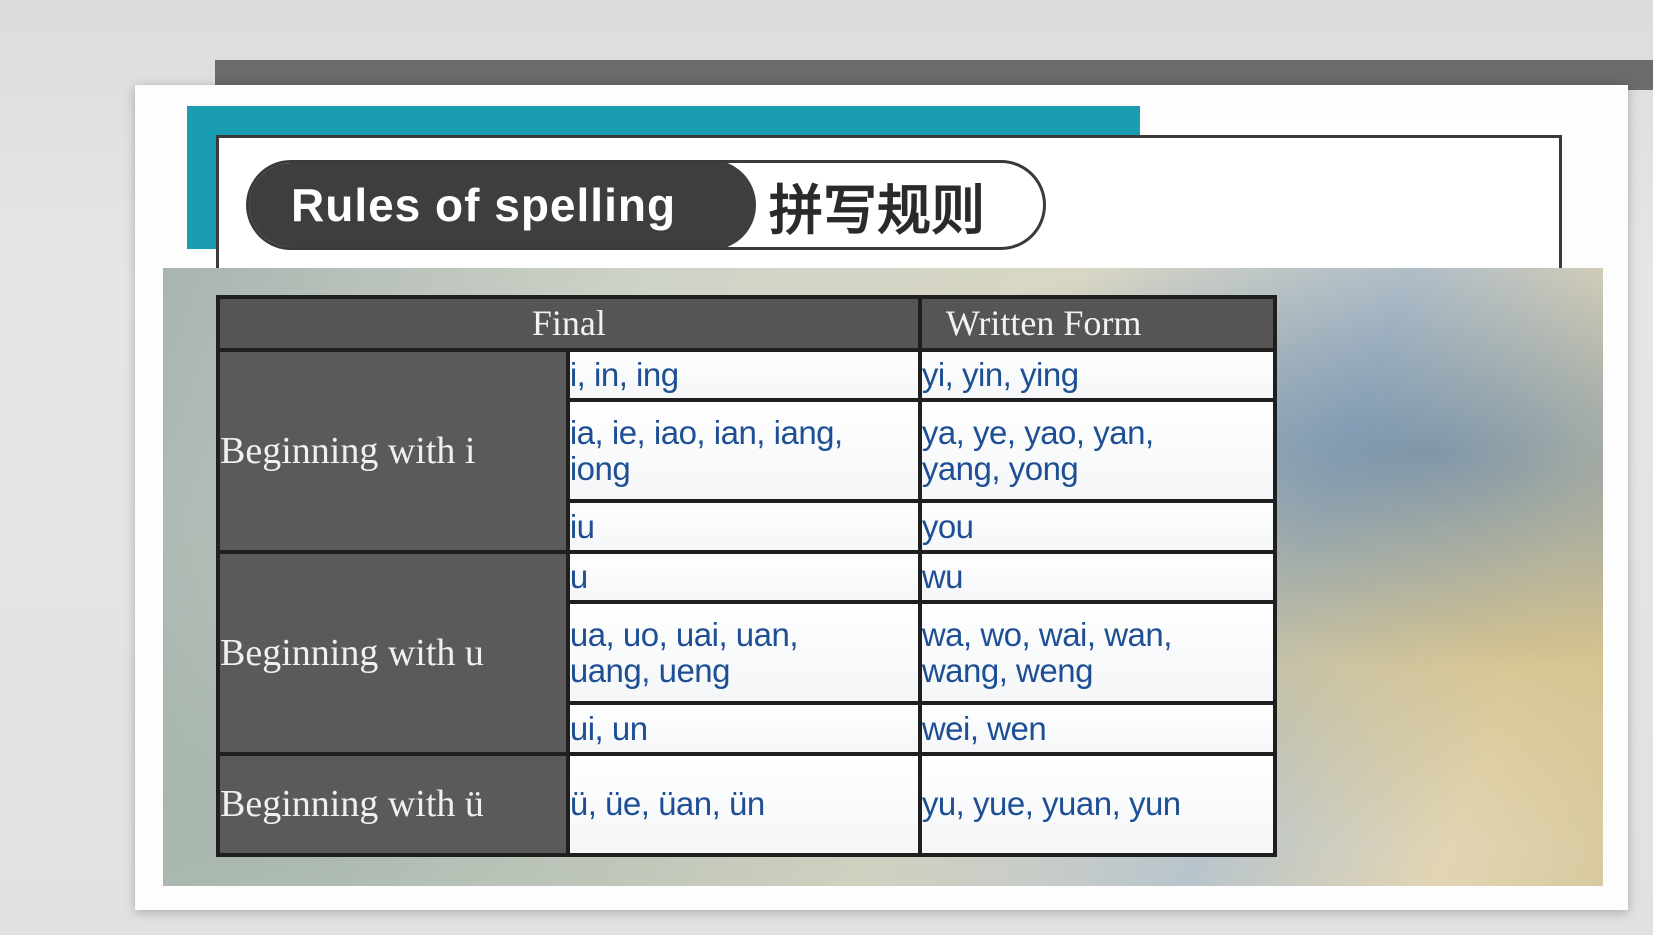  What do you see at coordinates (1097, 323) in the screenshot?
I see `header-written-form: Written Form` at bounding box center [1097, 323].